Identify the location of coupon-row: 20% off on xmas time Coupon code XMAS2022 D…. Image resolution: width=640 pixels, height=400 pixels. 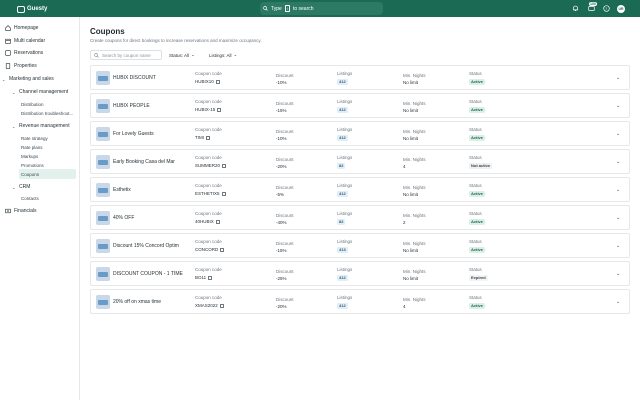
(360, 301).